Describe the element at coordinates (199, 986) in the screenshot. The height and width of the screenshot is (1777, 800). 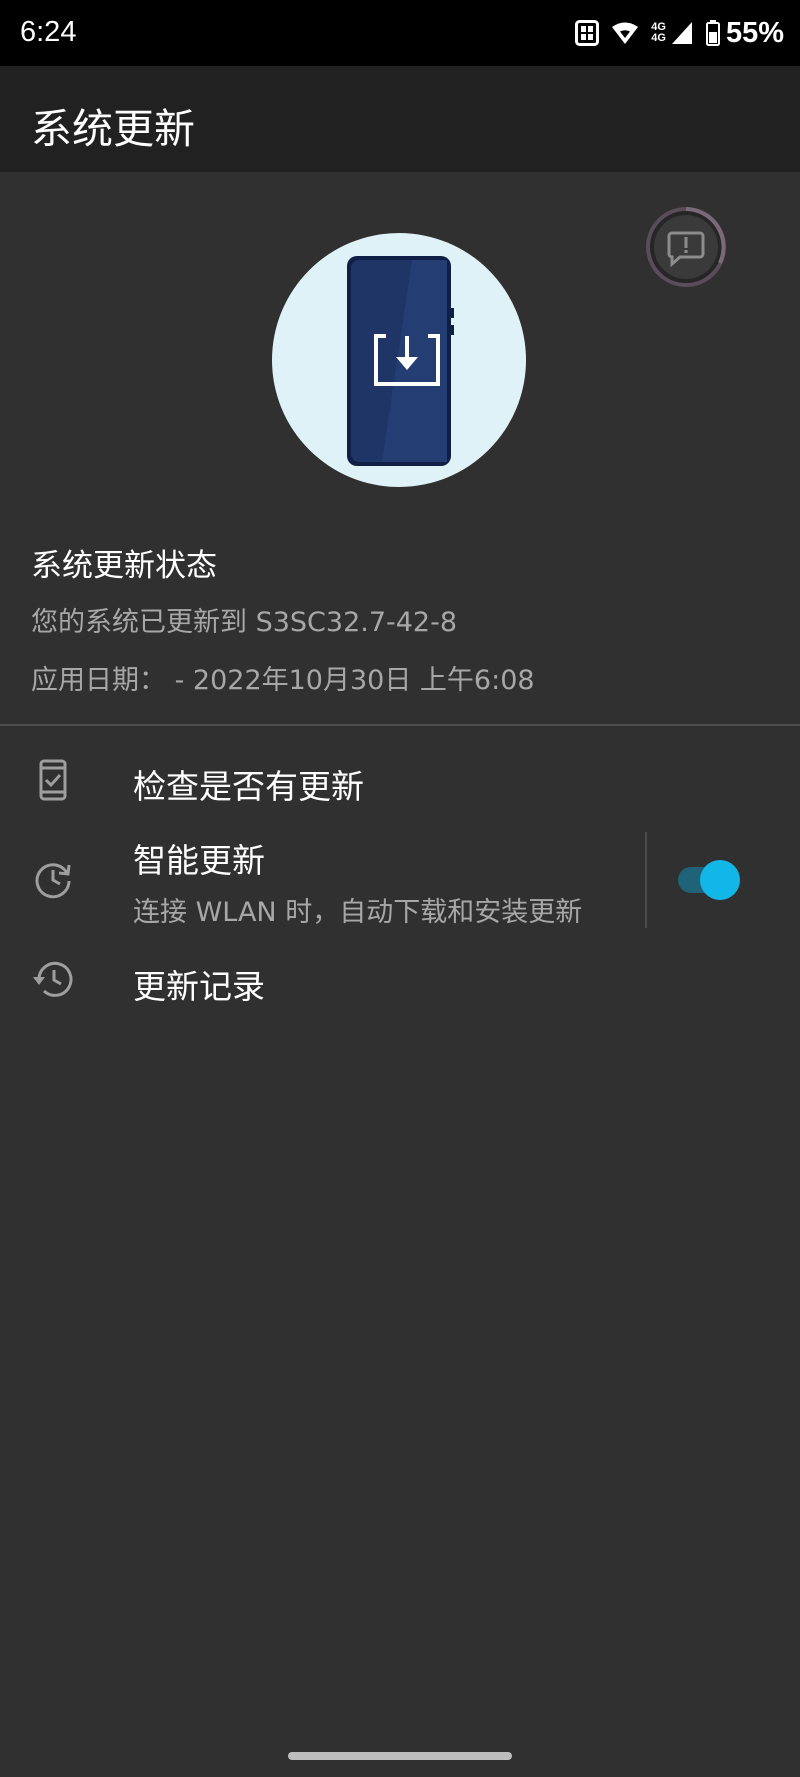
I see `update-history-label: 更新记录` at that location.